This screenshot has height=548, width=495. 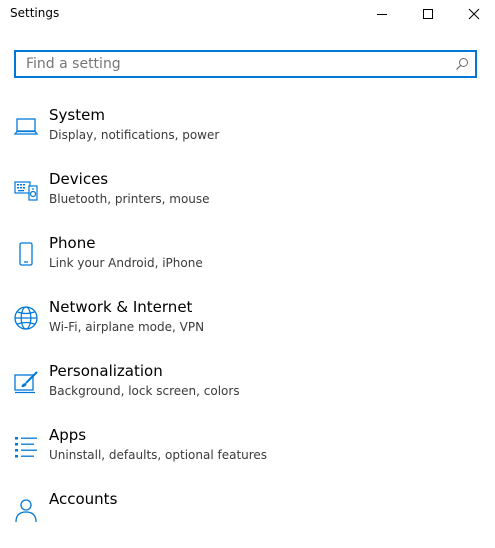 What do you see at coordinates (127, 327) in the screenshot?
I see `category-description: Wi-Fi, airplane mode, VPN` at bounding box center [127, 327].